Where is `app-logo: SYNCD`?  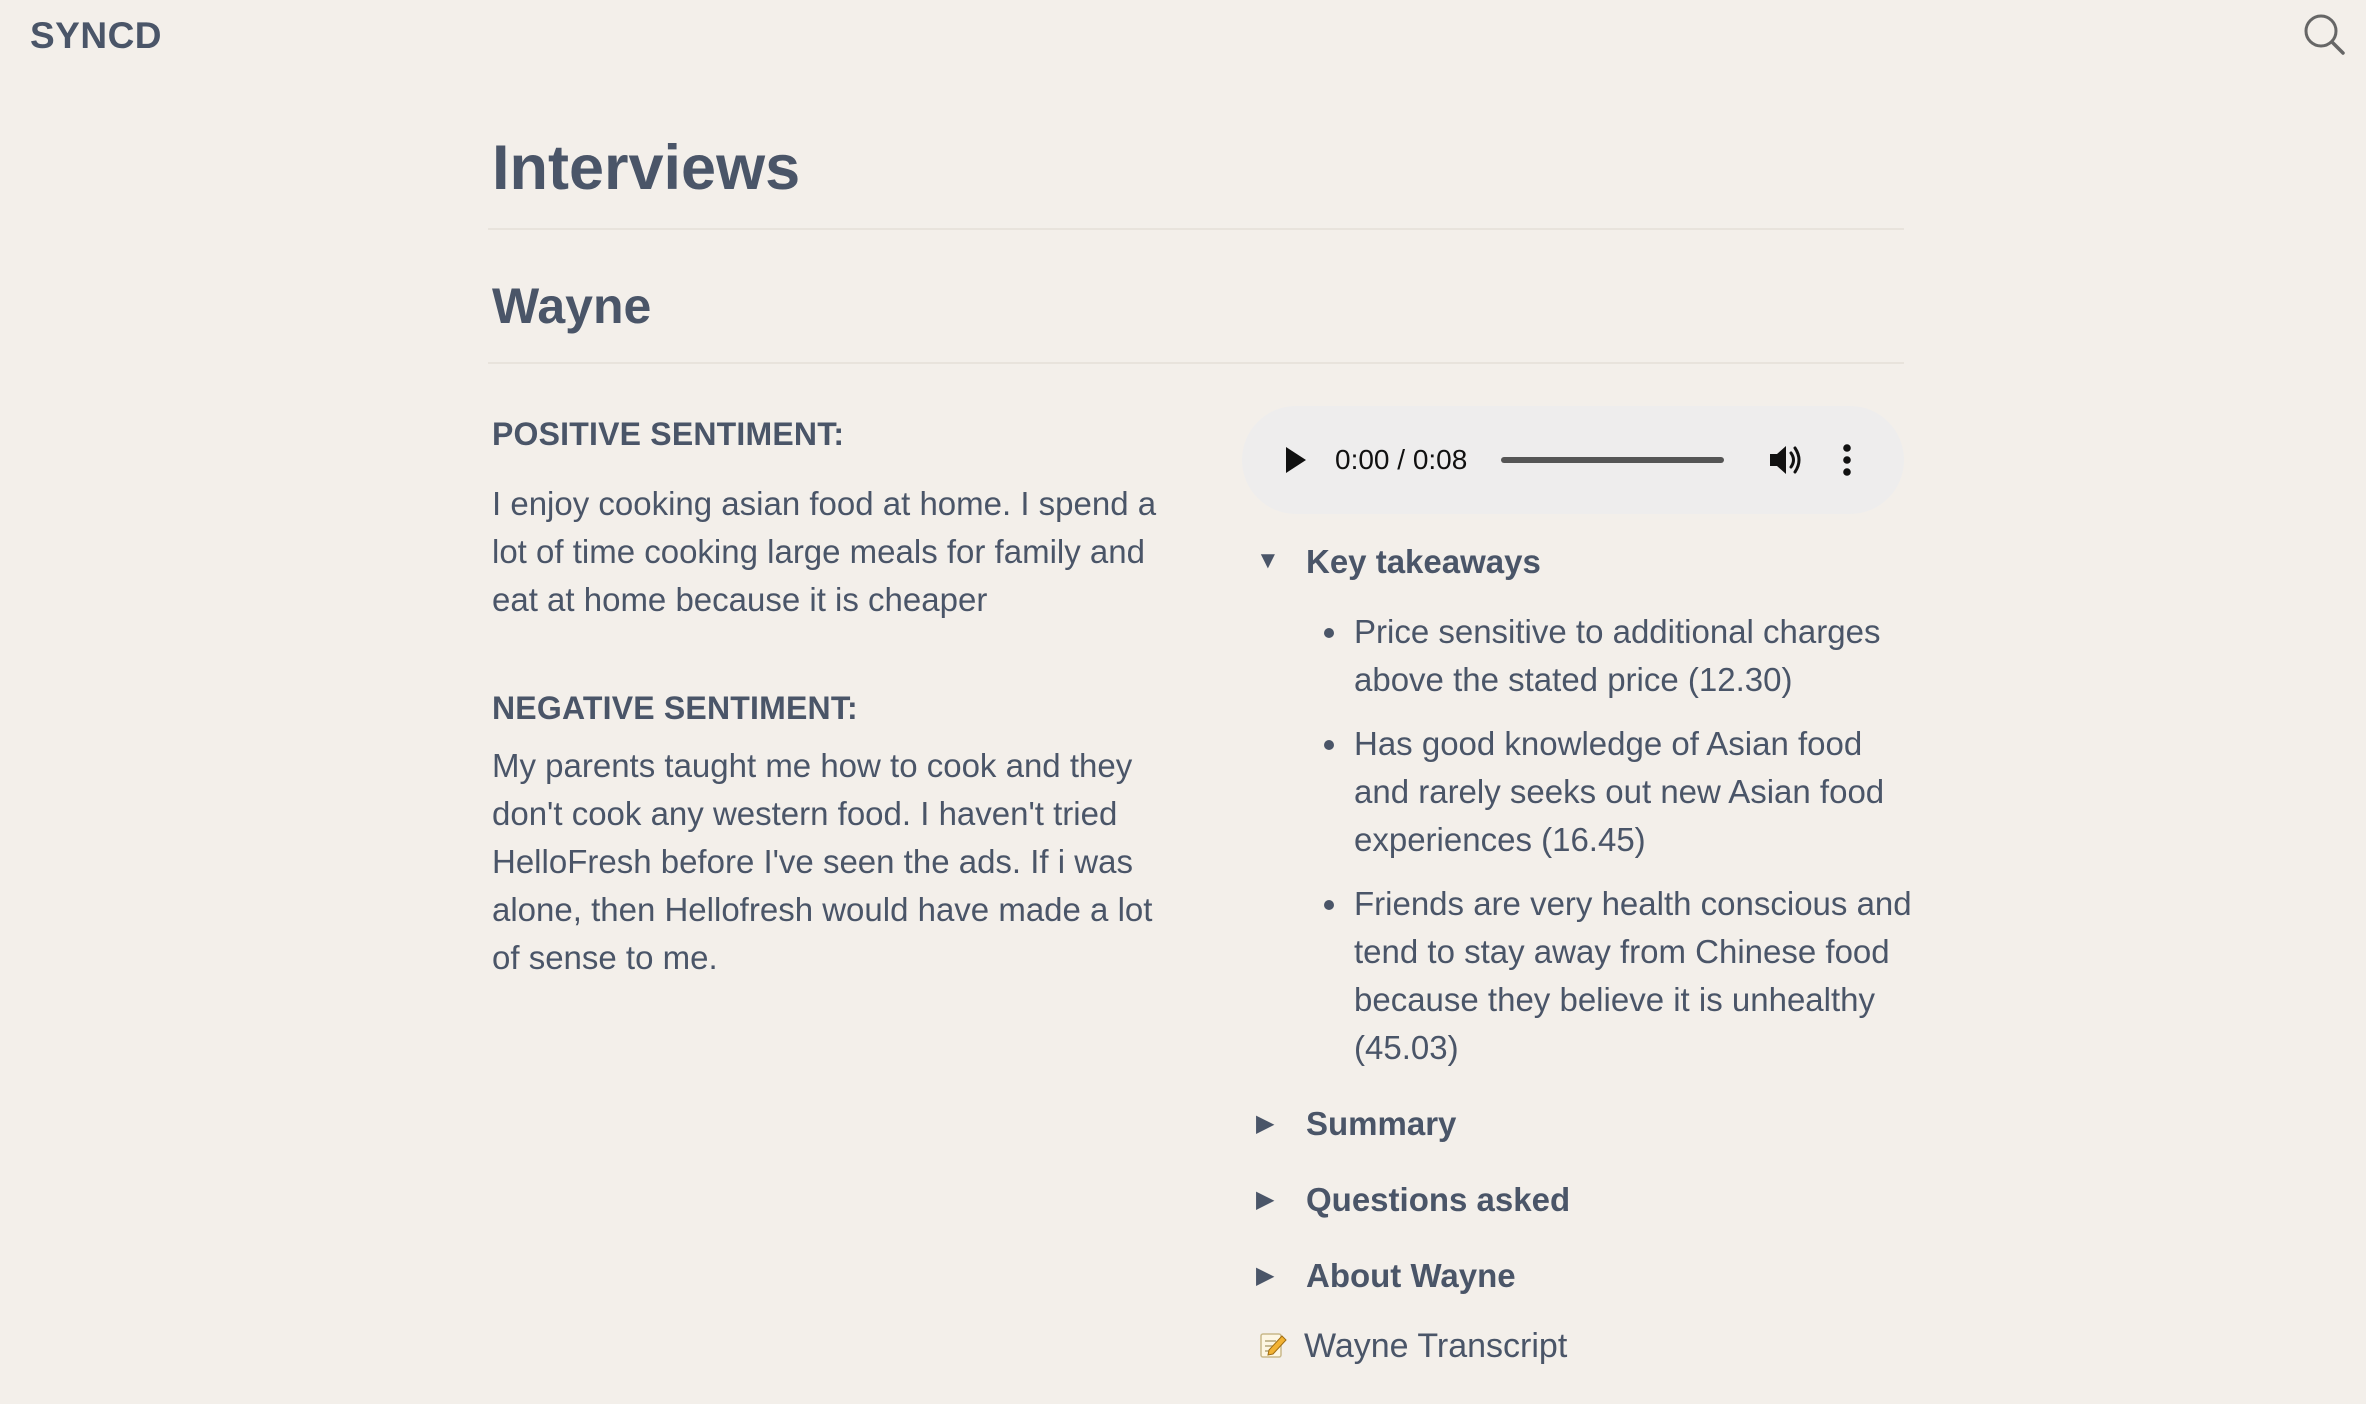 app-logo: SYNCD is located at coordinates (96, 36).